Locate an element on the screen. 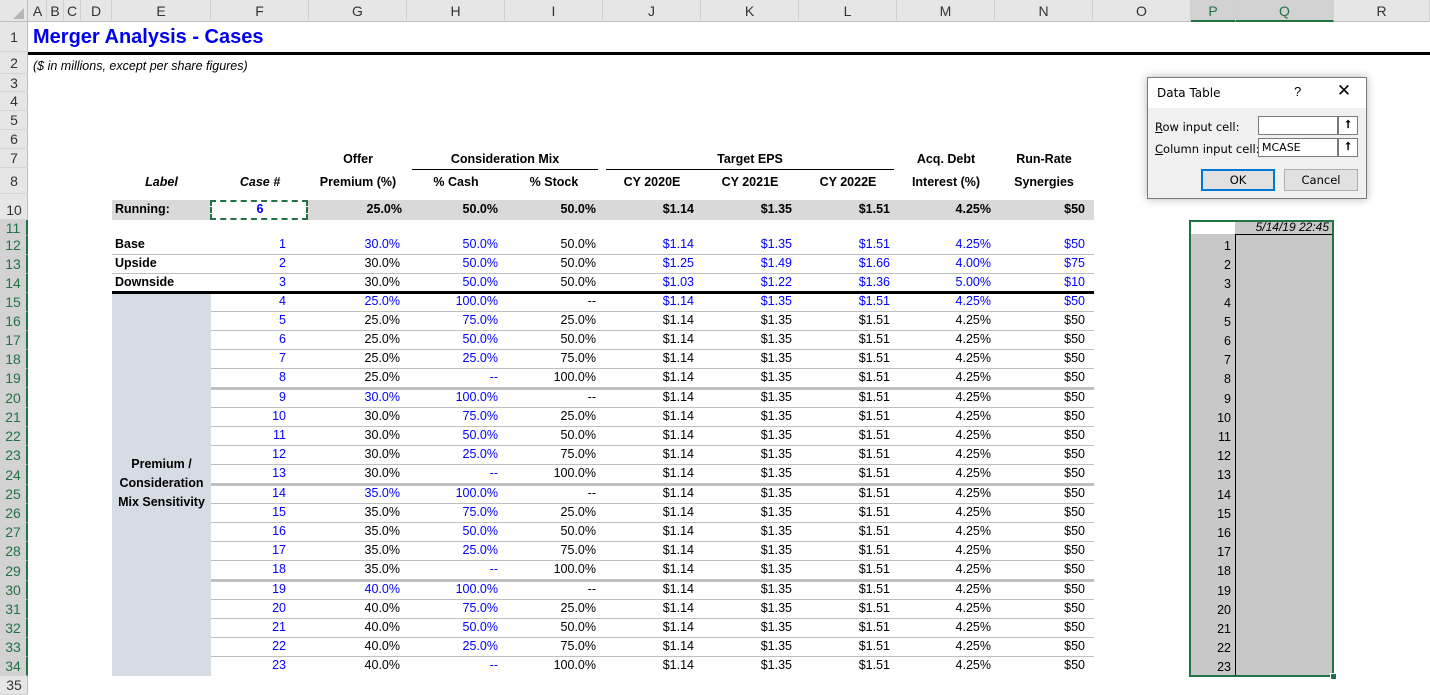  column-input-label-text: olumn input cell: is located at coordinates (1211, 149).